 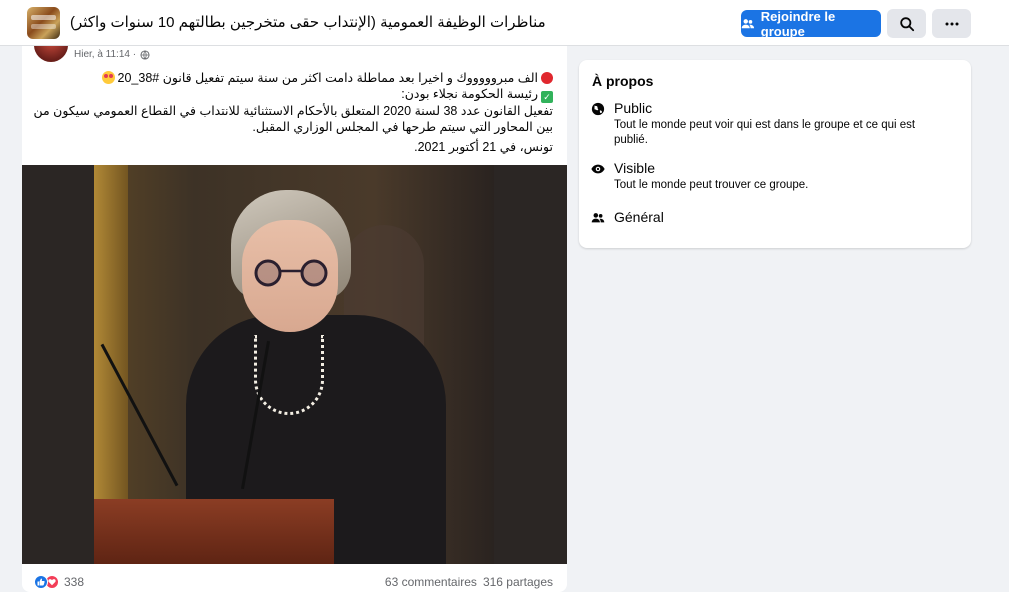 I want to click on reactions-summary: 338, so click(x=59, y=582).